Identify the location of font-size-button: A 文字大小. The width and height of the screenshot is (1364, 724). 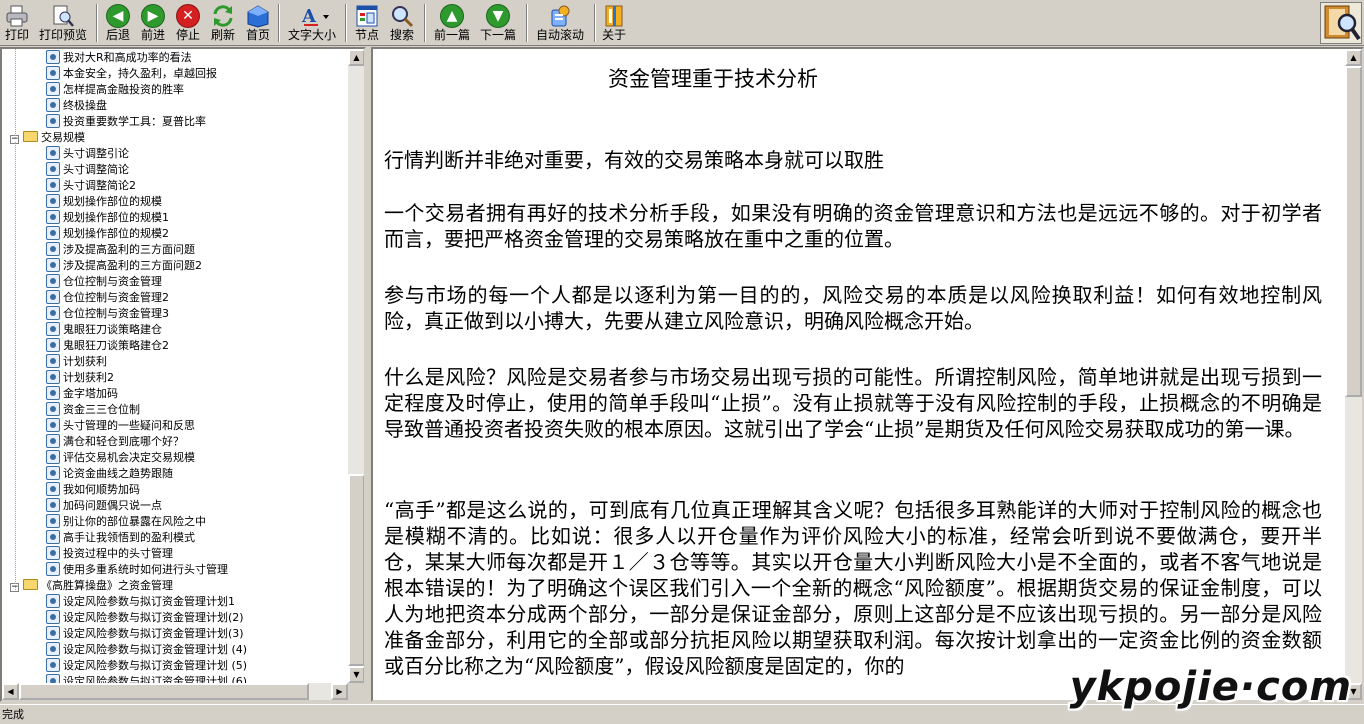
(312, 23).